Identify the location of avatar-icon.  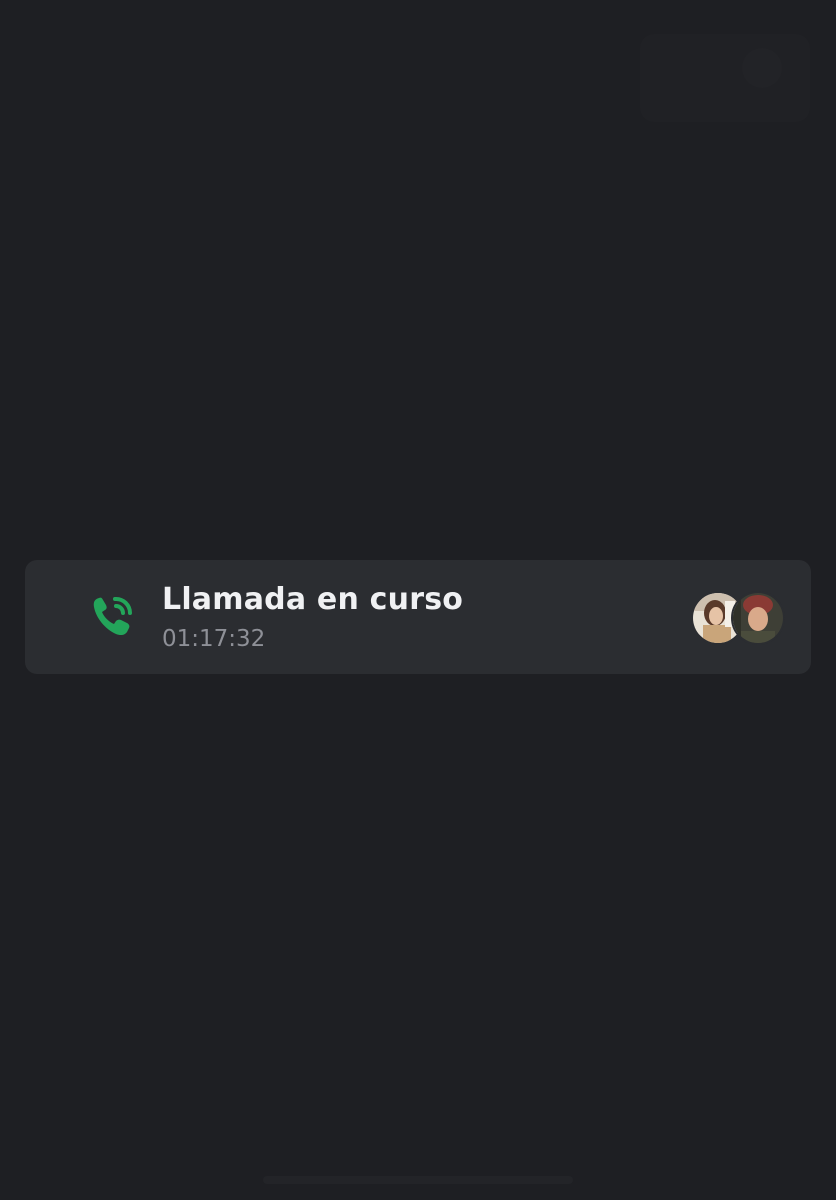
(762, 68).